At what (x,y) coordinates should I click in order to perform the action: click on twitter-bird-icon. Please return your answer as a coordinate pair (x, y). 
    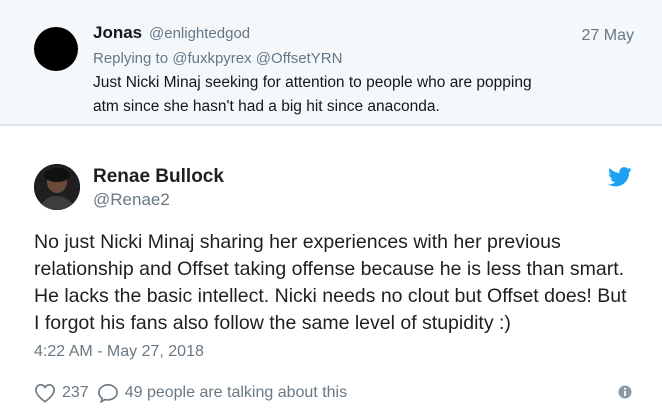
    Looking at the image, I should click on (620, 177).